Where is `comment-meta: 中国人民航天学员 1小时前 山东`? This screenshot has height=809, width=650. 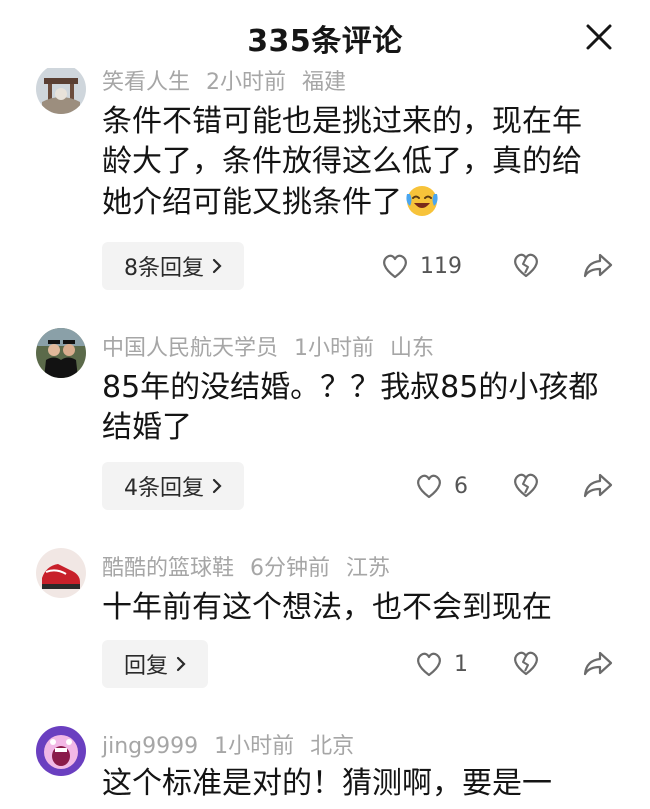
comment-meta: 中国人民航天学员 1小时前 山东 is located at coordinates (276, 346).